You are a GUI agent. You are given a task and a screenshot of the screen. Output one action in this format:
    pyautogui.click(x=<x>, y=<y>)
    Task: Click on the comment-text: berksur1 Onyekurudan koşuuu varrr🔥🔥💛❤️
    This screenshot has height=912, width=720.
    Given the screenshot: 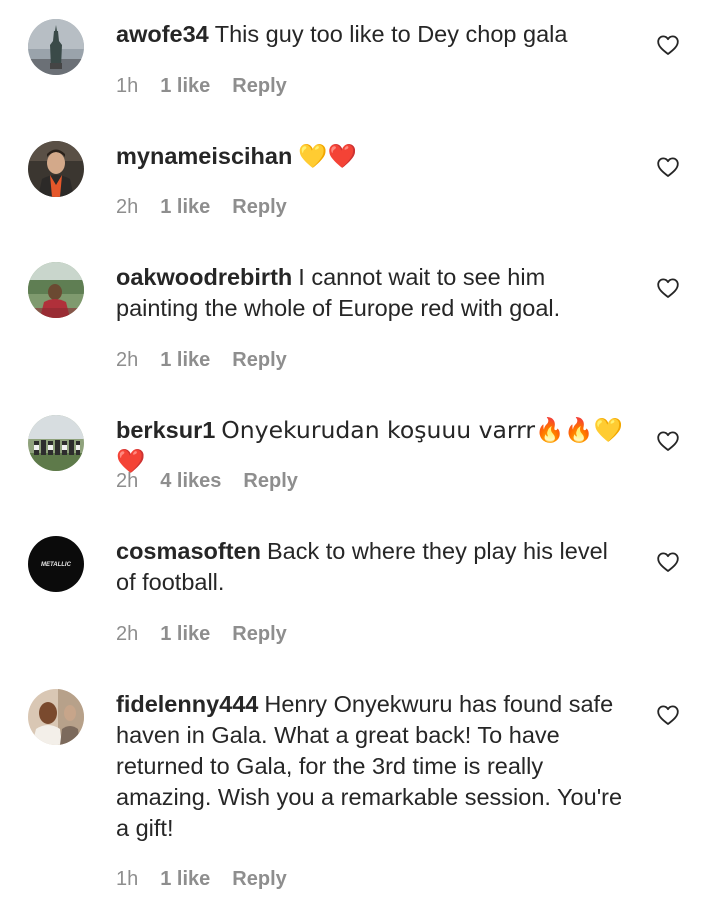 What is the action you would take?
    pyautogui.click(x=374, y=446)
    